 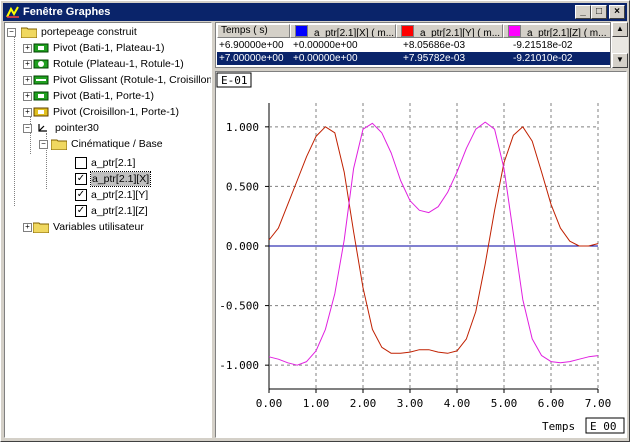 I want to click on cylindrical-joint-icon, so click(x=41, y=80).